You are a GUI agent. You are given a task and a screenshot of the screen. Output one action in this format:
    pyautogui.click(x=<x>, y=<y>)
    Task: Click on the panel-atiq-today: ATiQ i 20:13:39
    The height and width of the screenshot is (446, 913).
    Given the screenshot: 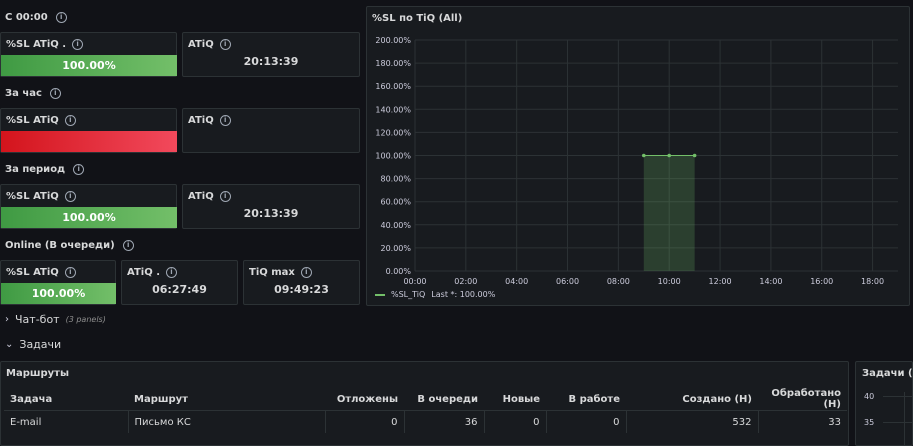 What is the action you would take?
    pyautogui.click(x=271, y=54)
    